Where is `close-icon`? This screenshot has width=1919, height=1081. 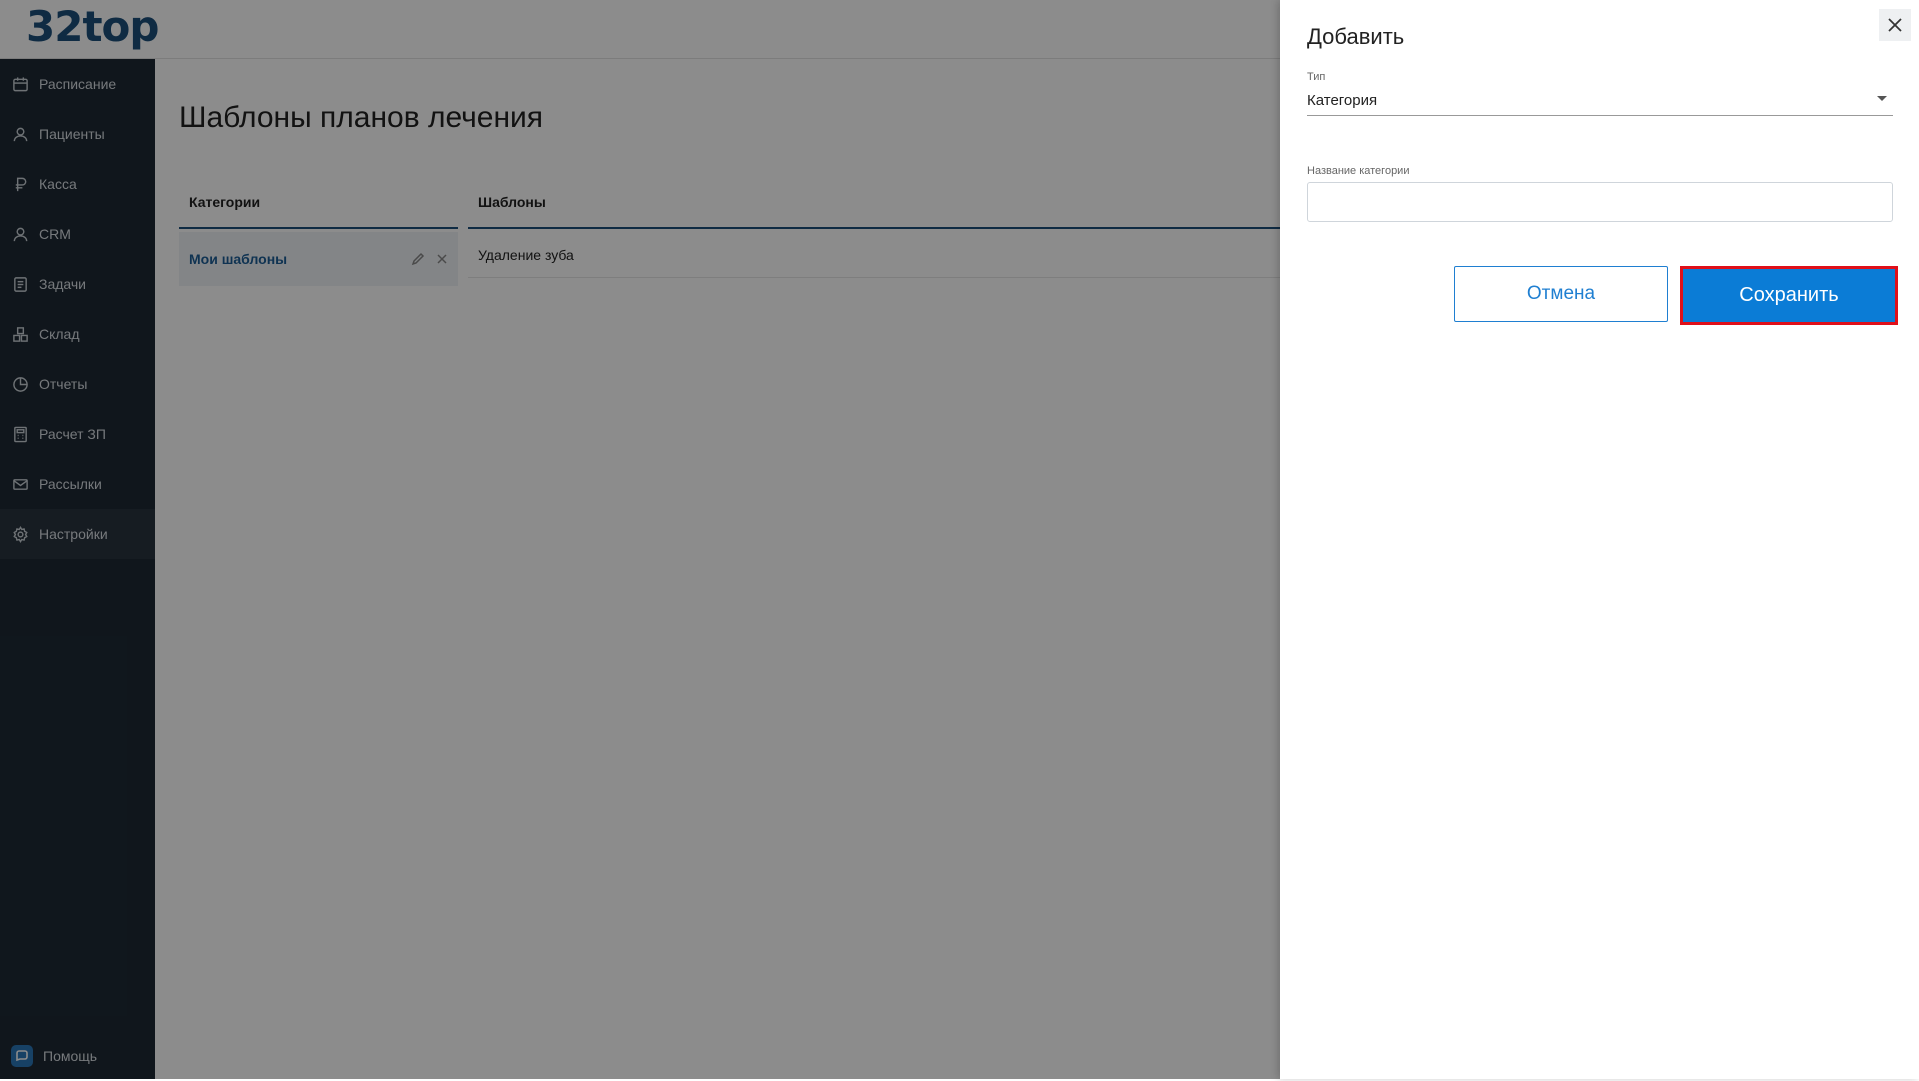 close-icon is located at coordinates (1895, 25).